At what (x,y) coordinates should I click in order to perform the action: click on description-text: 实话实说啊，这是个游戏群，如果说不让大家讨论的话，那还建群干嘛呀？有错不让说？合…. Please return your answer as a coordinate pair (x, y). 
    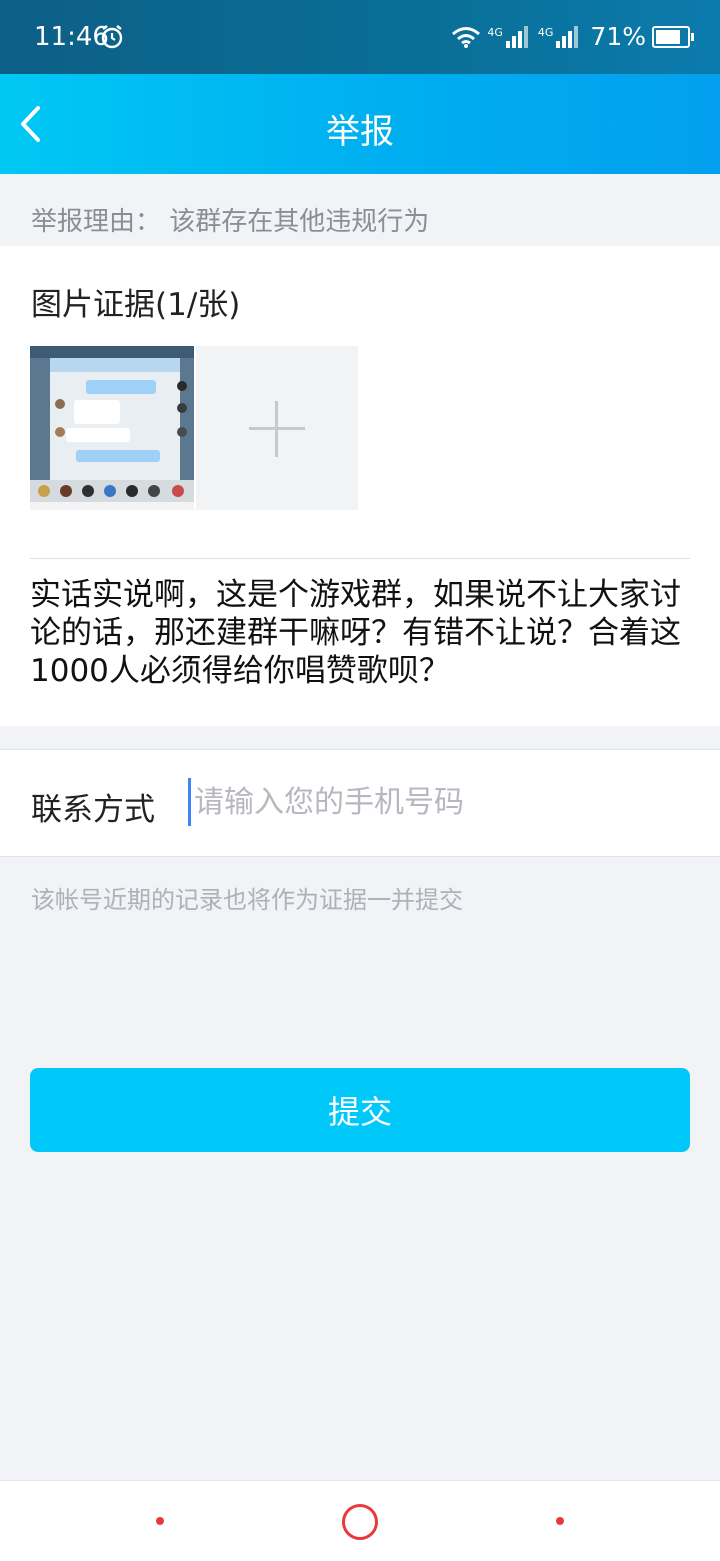
    Looking at the image, I should click on (360, 633).